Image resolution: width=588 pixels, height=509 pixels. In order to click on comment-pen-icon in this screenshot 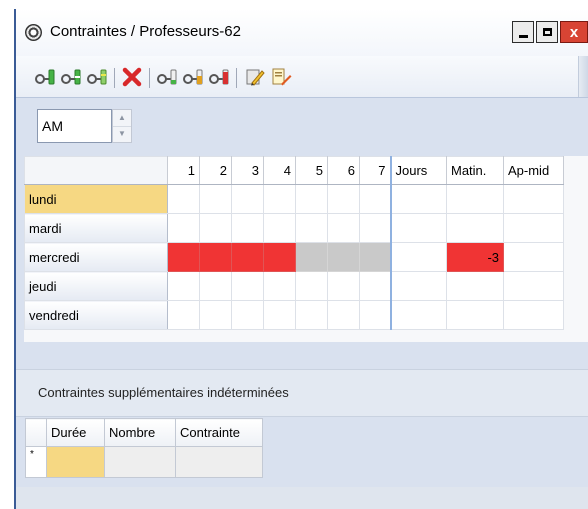, I will do `click(281, 77)`.